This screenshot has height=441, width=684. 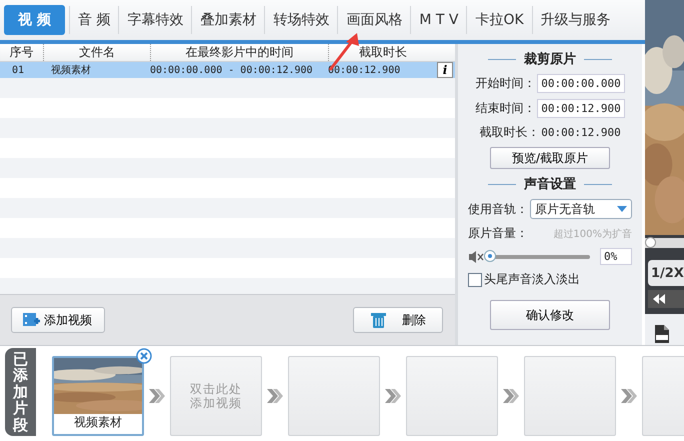 What do you see at coordinates (498, 209) in the screenshot?
I see `field-label: 使用音轨：` at bounding box center [498, 209].